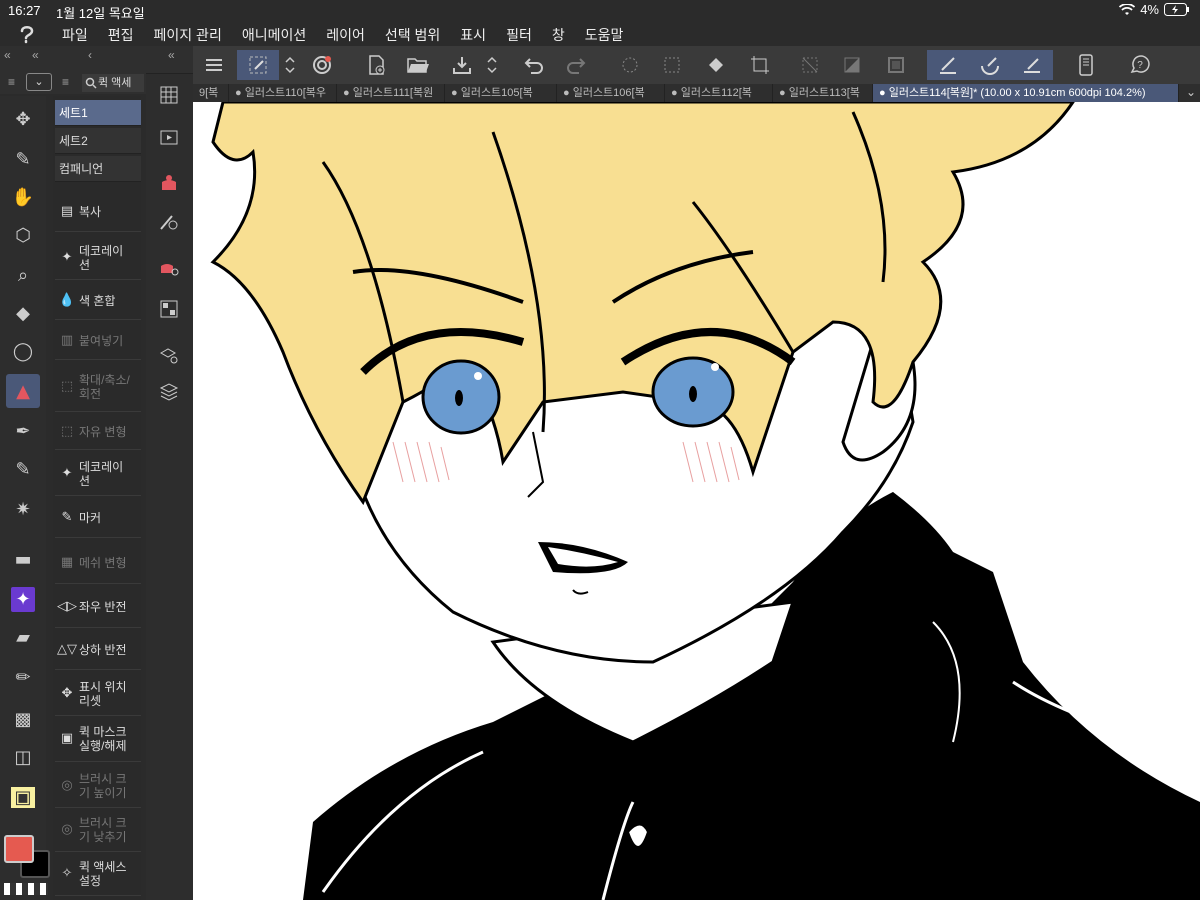 This screenshot has width=1200, height=900. What do you see at coordinates (290, 65) in the screenshot?
I see `stepper-button` at bounding box center [290, 65].